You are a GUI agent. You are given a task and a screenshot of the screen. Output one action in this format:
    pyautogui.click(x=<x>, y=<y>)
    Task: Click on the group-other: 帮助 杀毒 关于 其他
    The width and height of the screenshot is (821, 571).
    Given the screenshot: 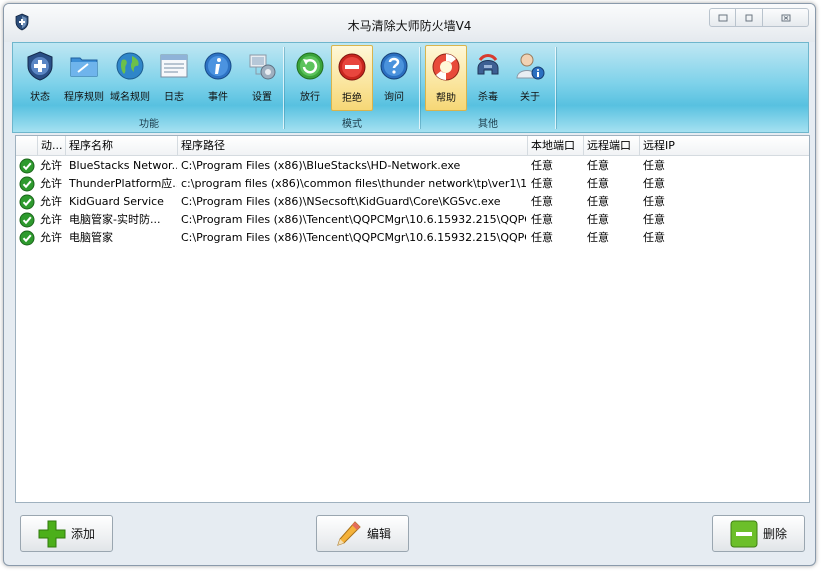 What is the action you would take?
    pyautogui.click(x=488, y=87)
    